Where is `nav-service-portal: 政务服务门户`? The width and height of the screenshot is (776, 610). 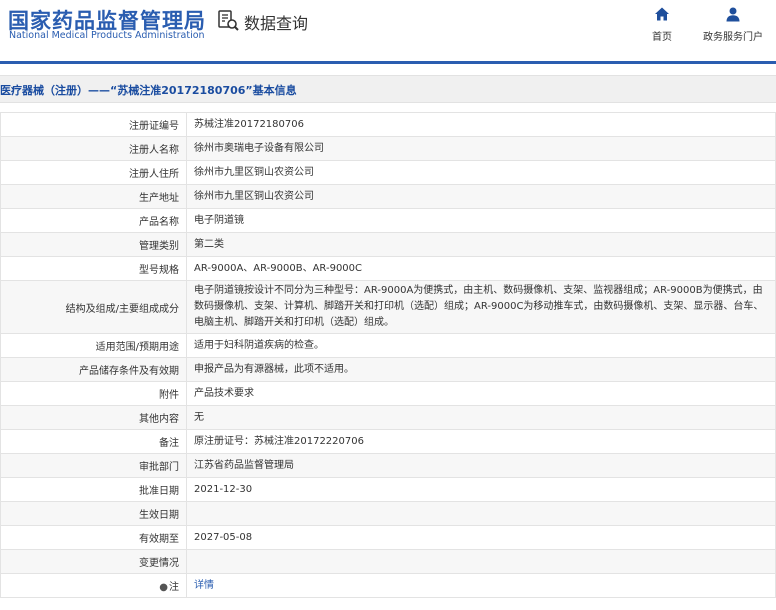
nav-service-portal: 政务服务门户 is located at coordinates (733, 24).